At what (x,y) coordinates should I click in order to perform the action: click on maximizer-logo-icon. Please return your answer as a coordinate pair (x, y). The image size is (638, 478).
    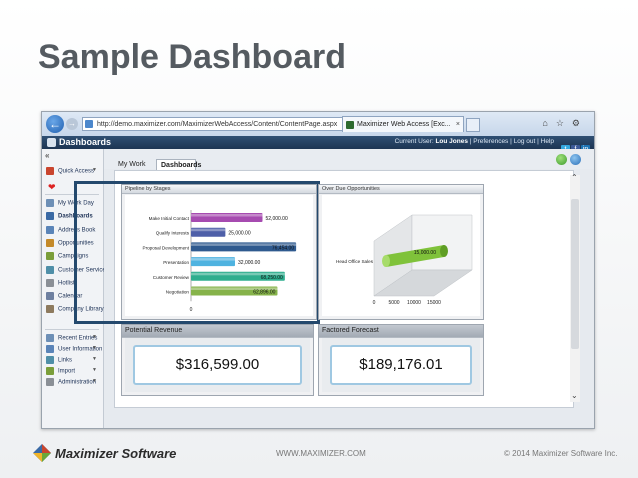
    Looking at the image, I should click on (42, 453).